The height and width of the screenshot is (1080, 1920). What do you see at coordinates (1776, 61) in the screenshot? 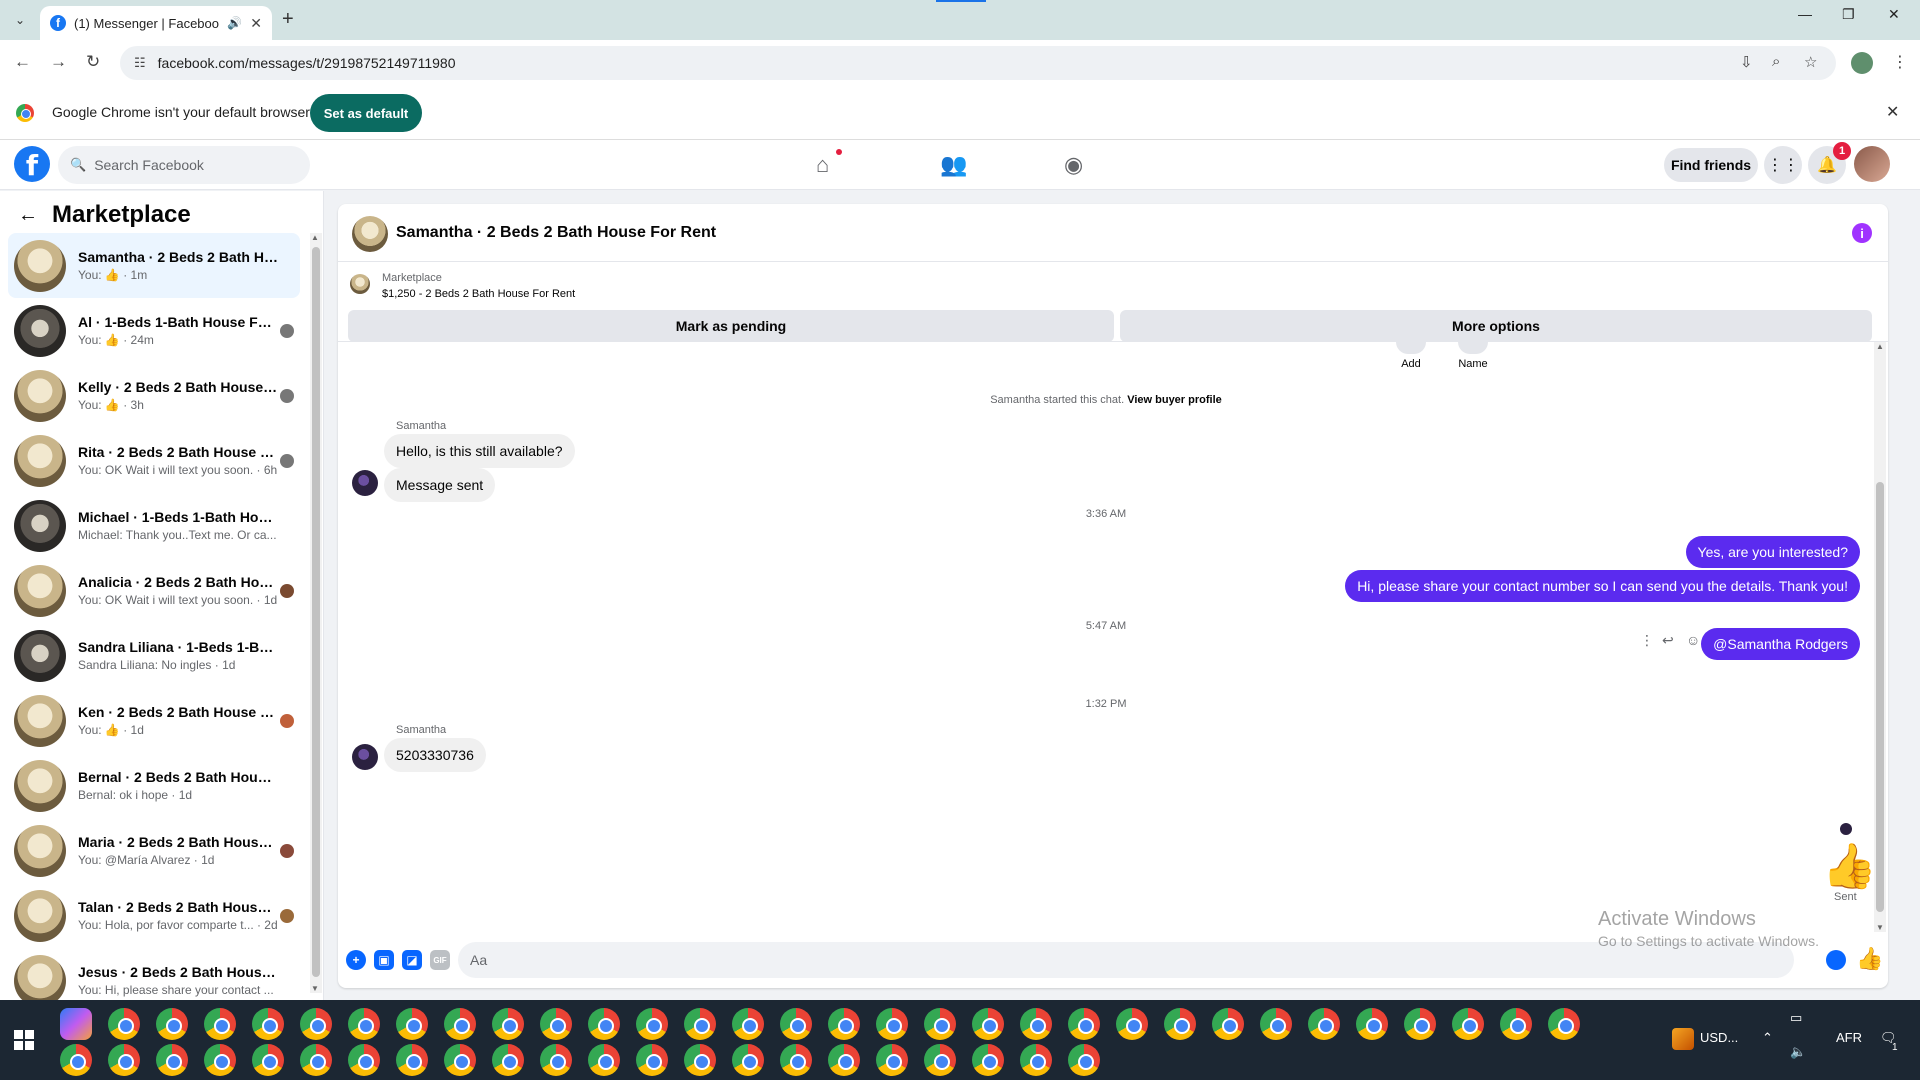
I see `zoom-icon: ⌕` at bounding box center [1776, 61].